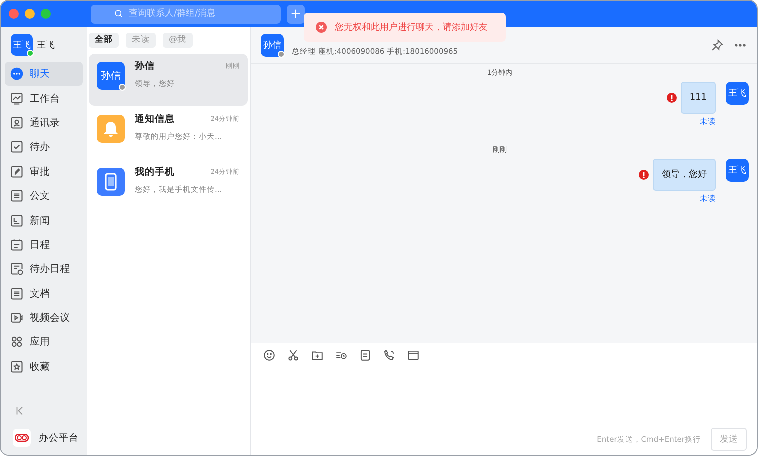 Image resolution: width=758 pixels, height=456 pixels. What do you see at coordinates (17, 245) in the screenshot?
I see `calendar-icon` at bounding box center [17, 245].